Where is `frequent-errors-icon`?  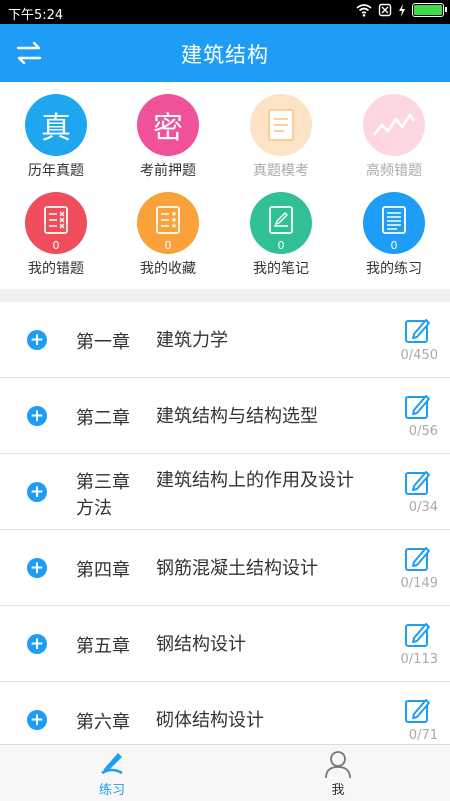 frequent-errors-icon is located at coordinates (394, 125).